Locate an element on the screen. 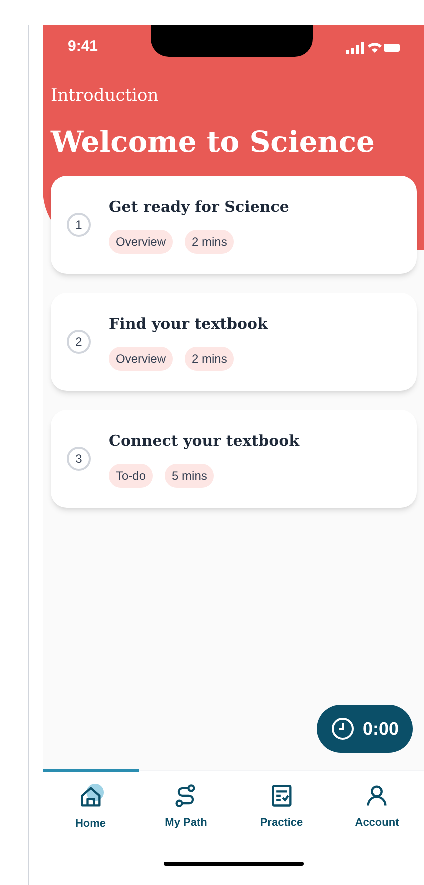  lesson-card: 2 Find your textbook Overview 2 mins is located at coordinates (234, 341).